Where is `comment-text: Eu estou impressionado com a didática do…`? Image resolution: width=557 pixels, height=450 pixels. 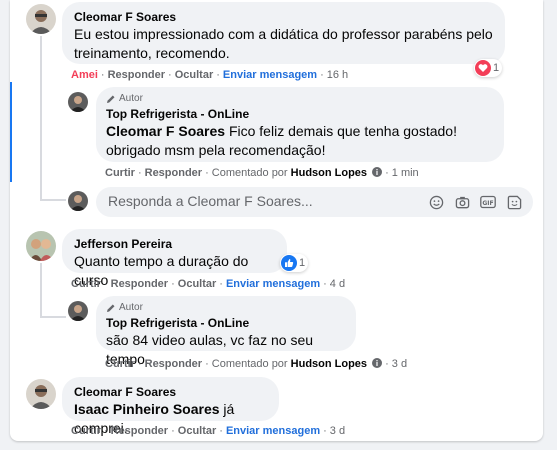 comment-text: Eu estou impressionado com a didática do… is located at coordinates (283, 43).